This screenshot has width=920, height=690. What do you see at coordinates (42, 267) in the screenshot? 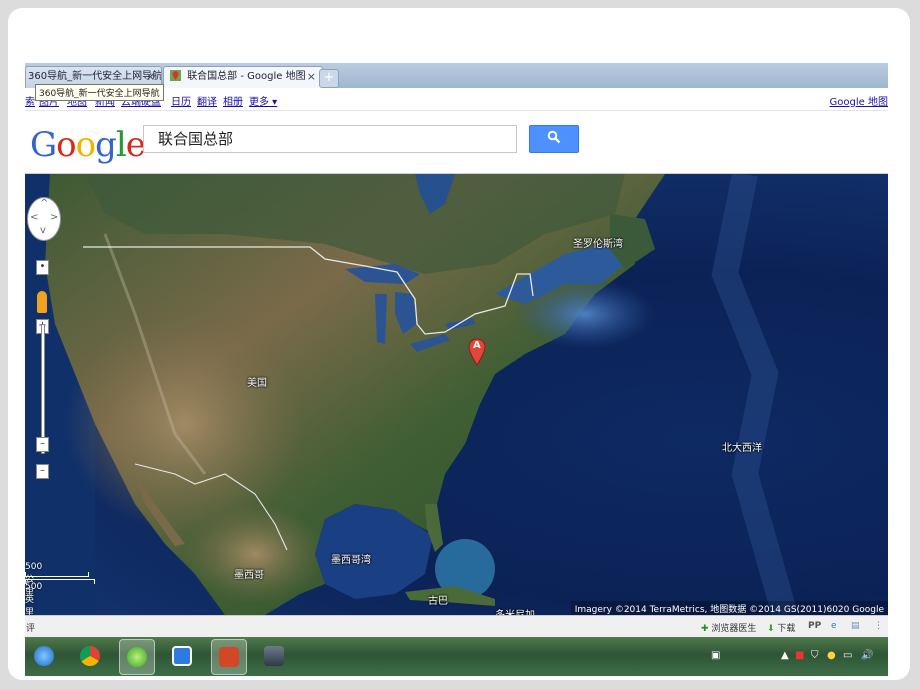
I see `zoom-reset-button: •` at bounding box center [42, 267].